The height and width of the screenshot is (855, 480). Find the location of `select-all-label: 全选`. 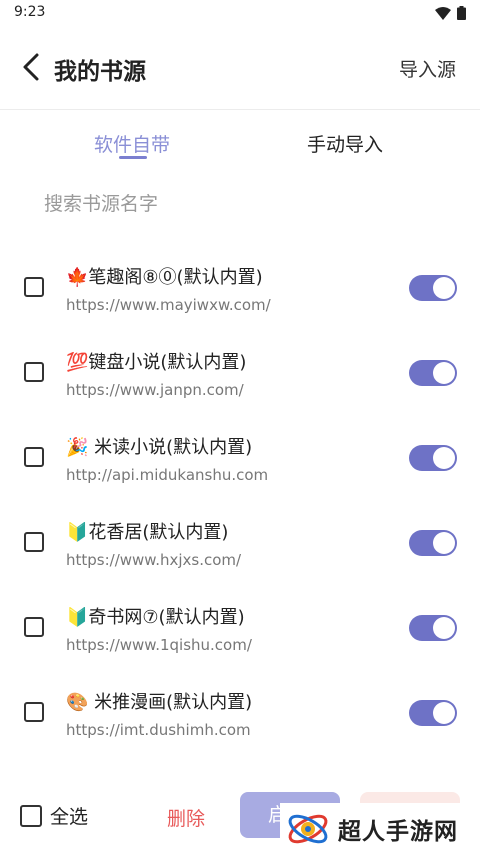

select-all-label: 全选 is located at coordinates (69, 817).